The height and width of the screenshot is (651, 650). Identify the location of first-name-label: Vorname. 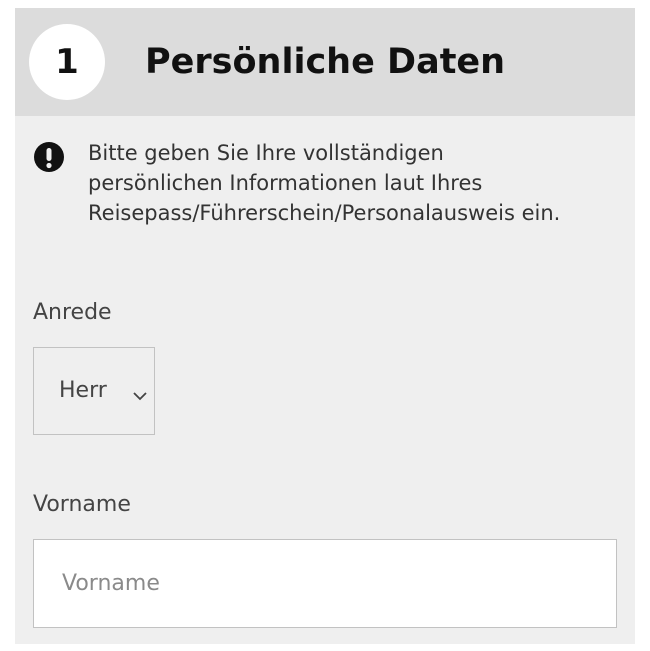
(82, 504).